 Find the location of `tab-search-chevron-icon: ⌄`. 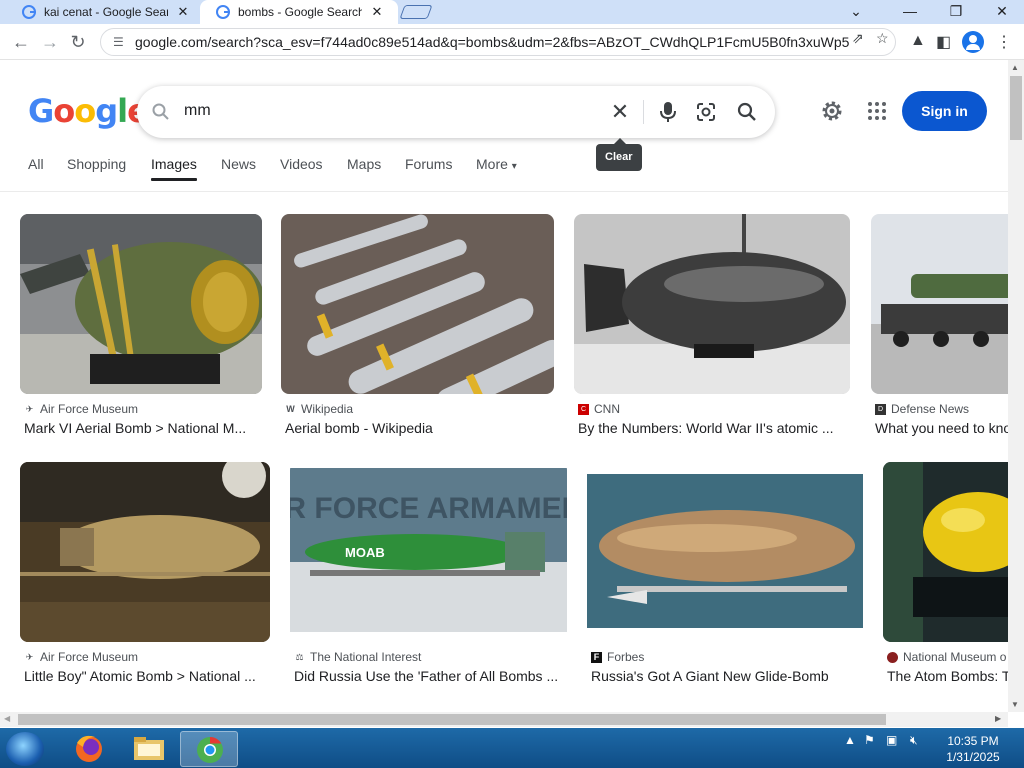

tab-search-chevron-icon: ⌄ is located at coordinates (856, 11).